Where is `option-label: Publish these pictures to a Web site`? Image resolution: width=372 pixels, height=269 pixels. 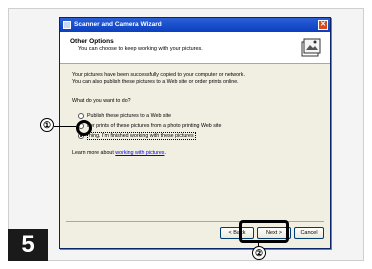
option-label: Publish these pictures to a Web site is located at coordinates (129, 116).